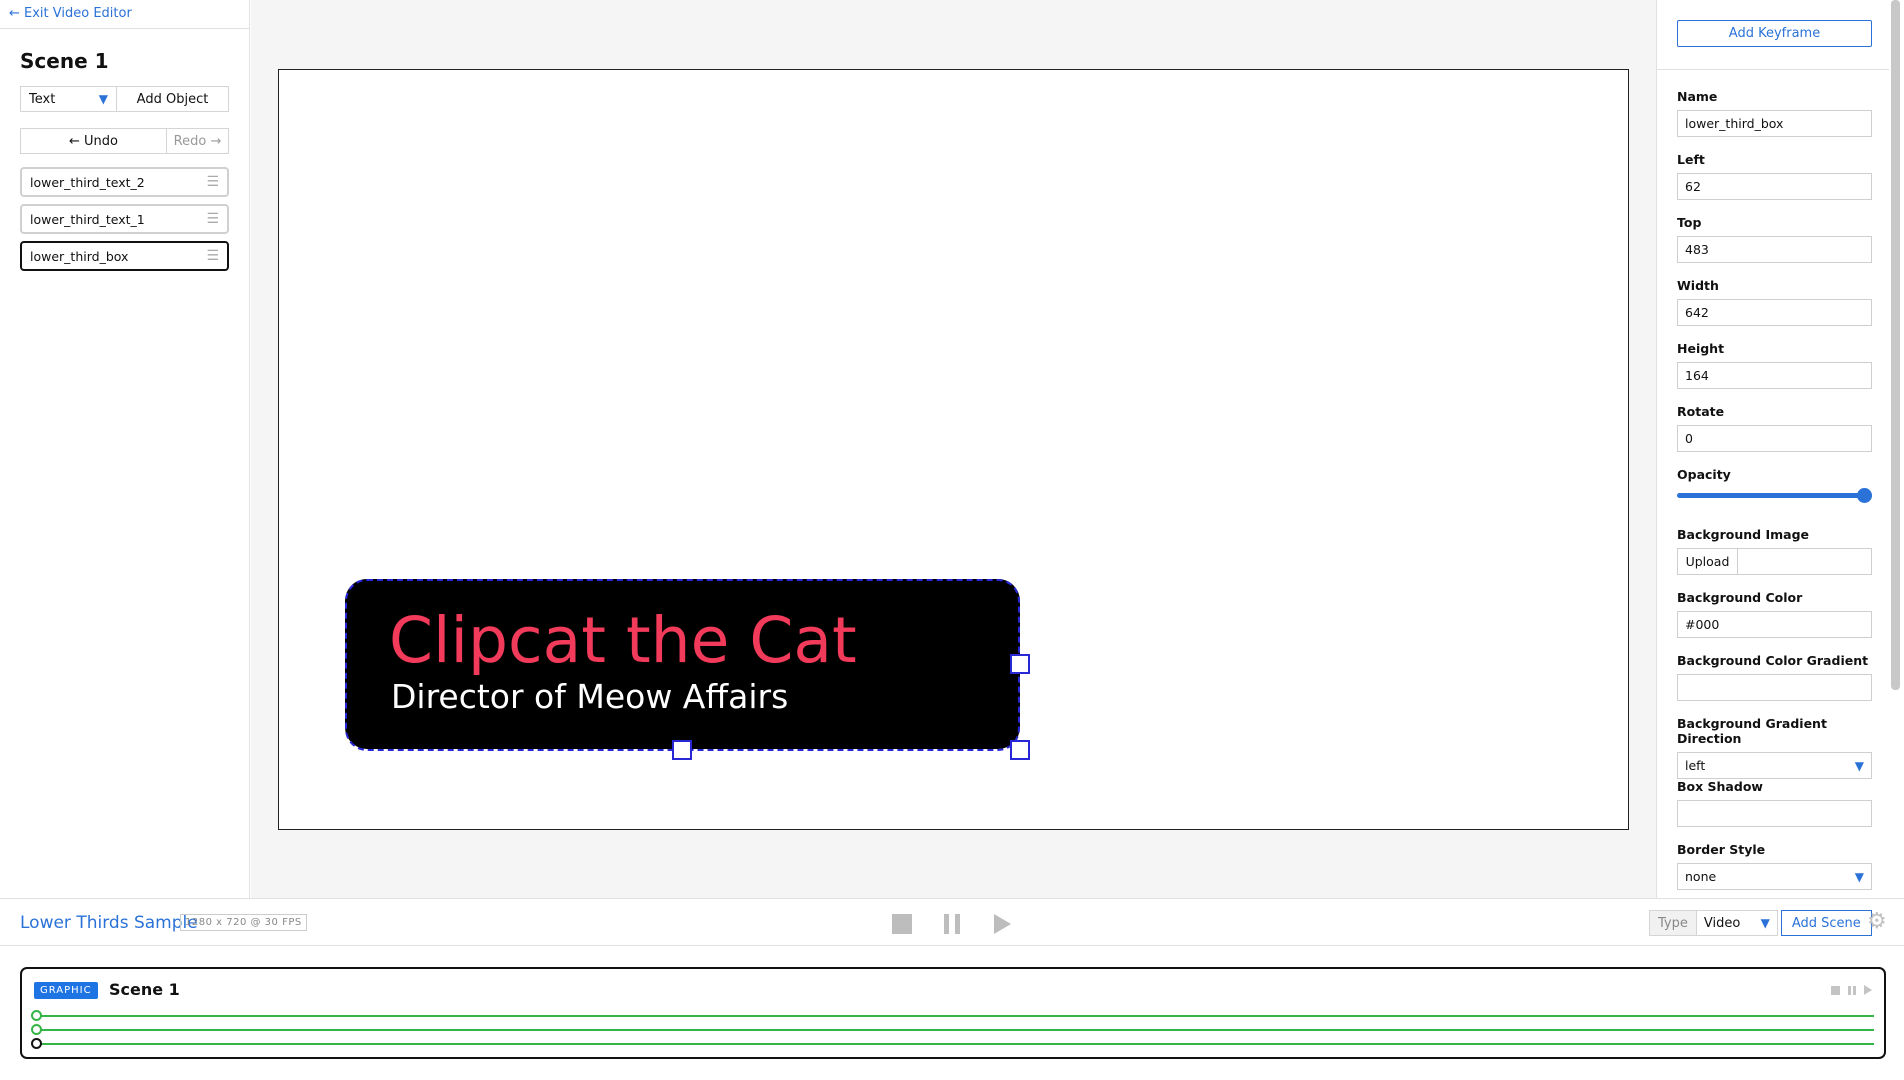 This screenshot has height=1080, width=1904. What do you see at coordinates (79, 256) in the screenshot?
I see `layer-name: lower_third_box` at bounding box center [79, 256].